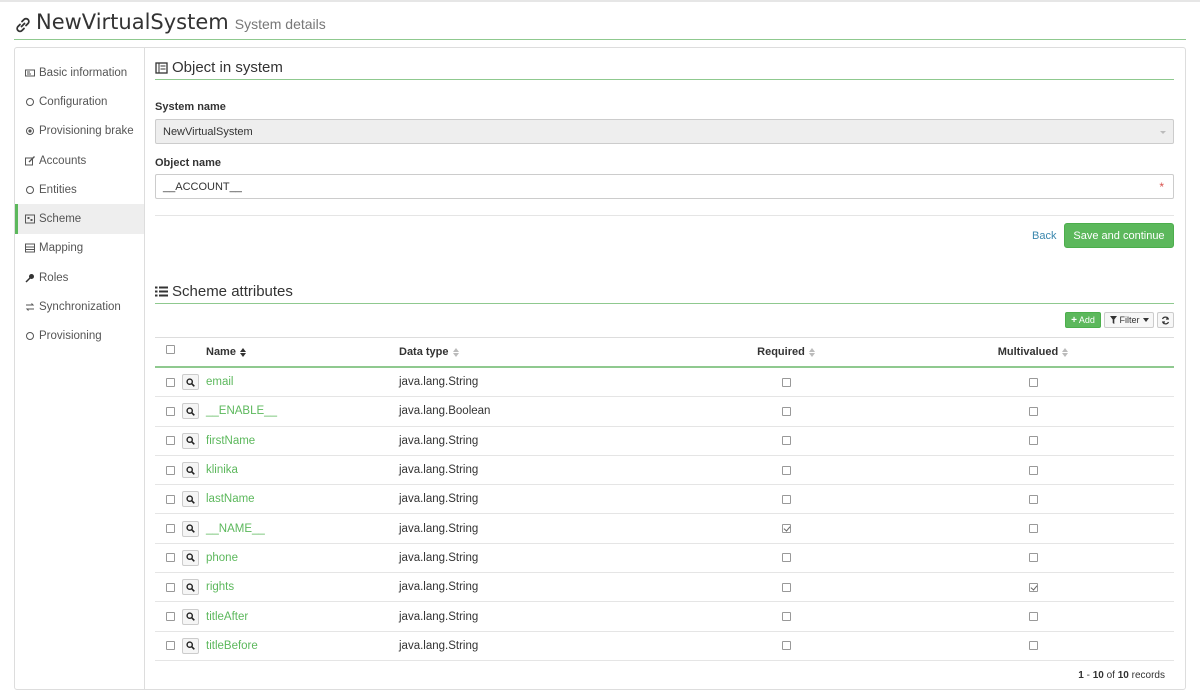  I want to click on key-icon, so click(29, 278).